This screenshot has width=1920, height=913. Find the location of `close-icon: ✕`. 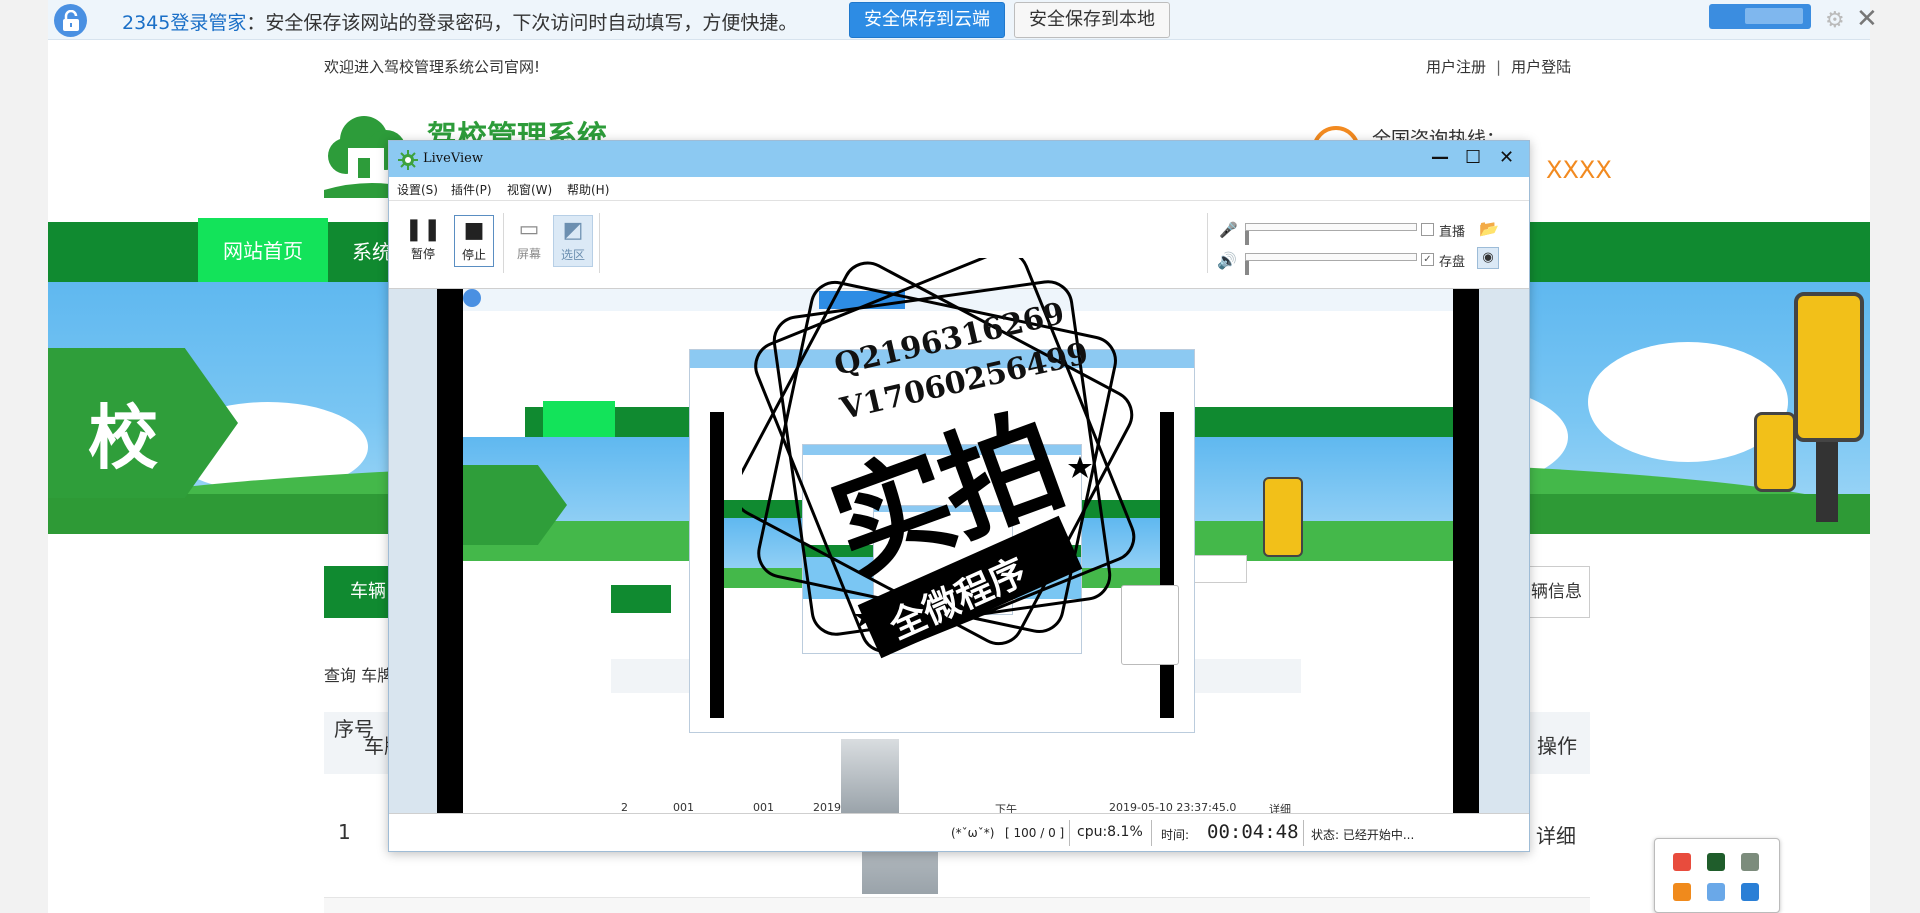

close-icon: ✕ is located at coordinates (1867, 19).